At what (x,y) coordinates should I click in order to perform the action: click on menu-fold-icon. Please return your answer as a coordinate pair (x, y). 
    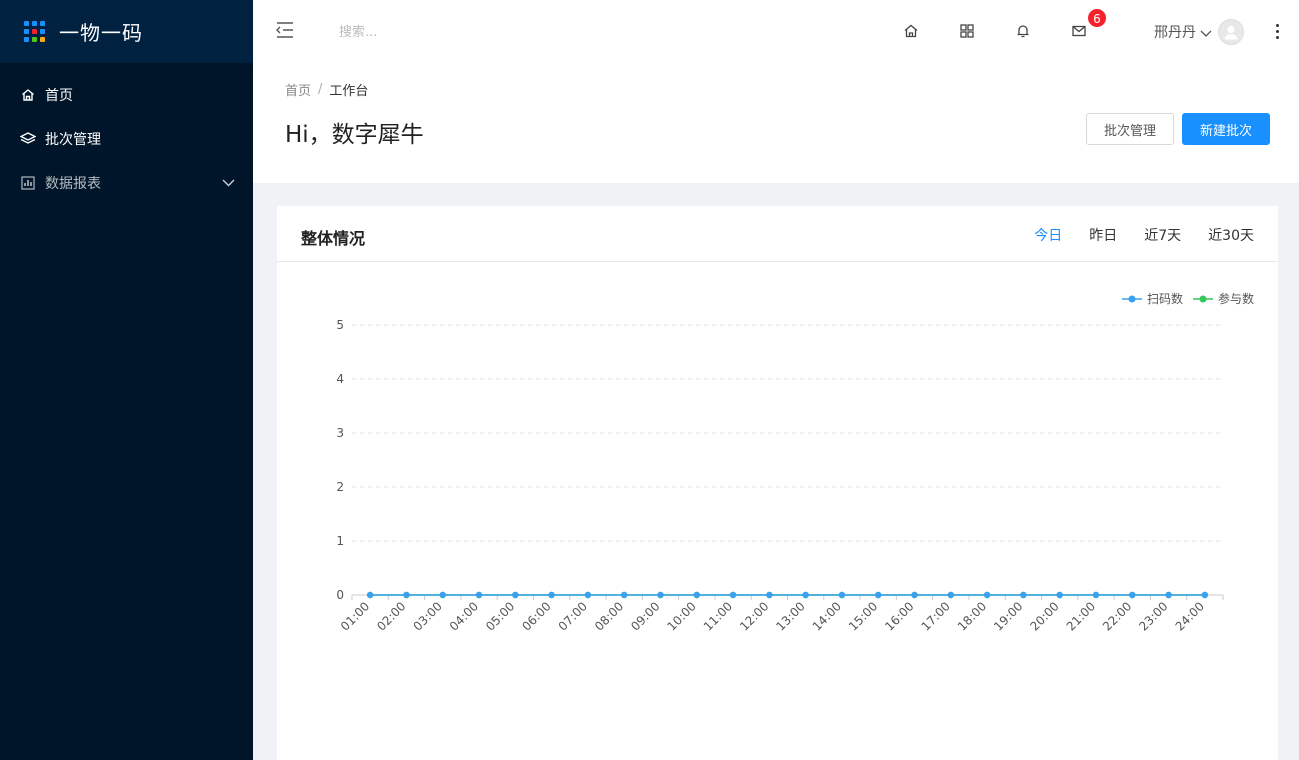
    Looking at the image, I should click on (286, 31).